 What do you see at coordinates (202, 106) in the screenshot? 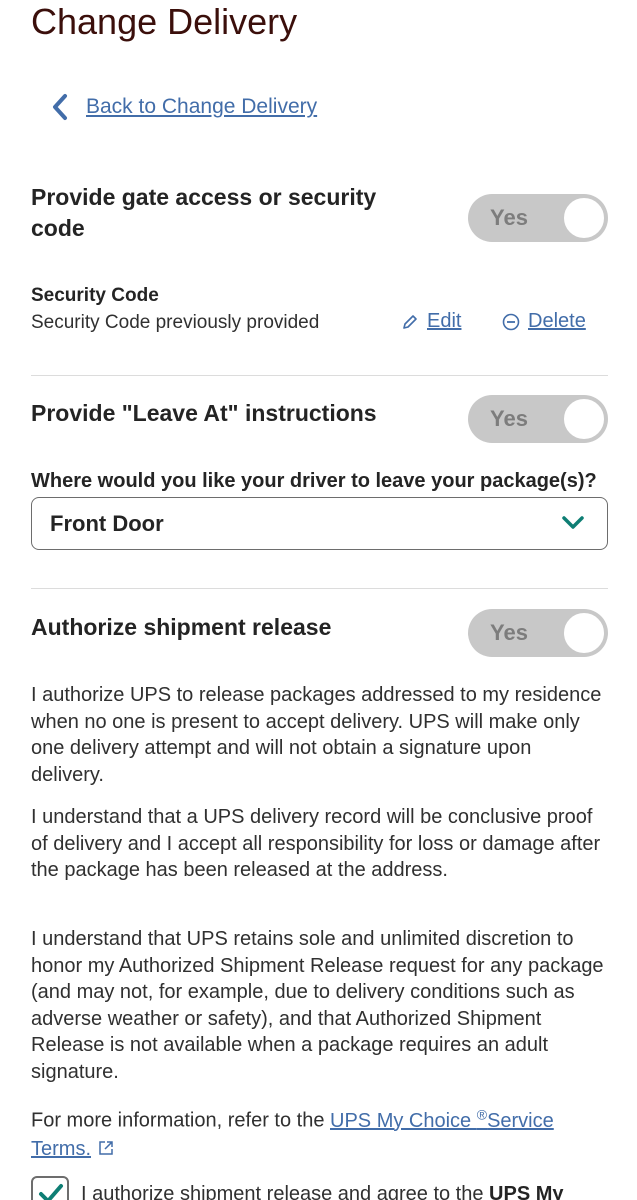
I see `back-link-label: Back to Change Delivery` at bounding box center [202, 106].